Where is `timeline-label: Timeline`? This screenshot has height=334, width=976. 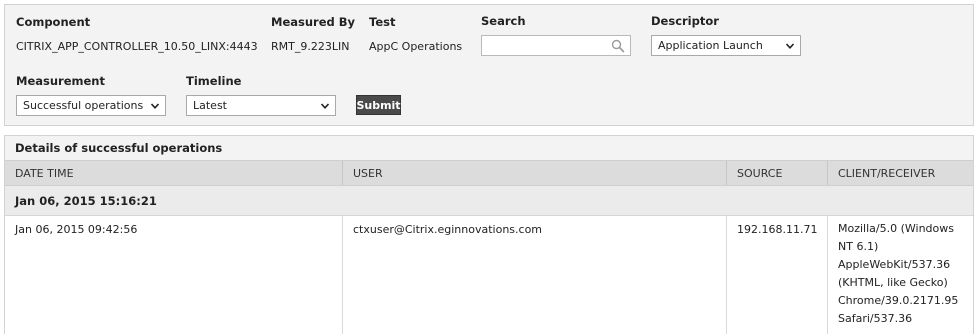
timeline-label: Timeline is located at coordinates (214, 81).